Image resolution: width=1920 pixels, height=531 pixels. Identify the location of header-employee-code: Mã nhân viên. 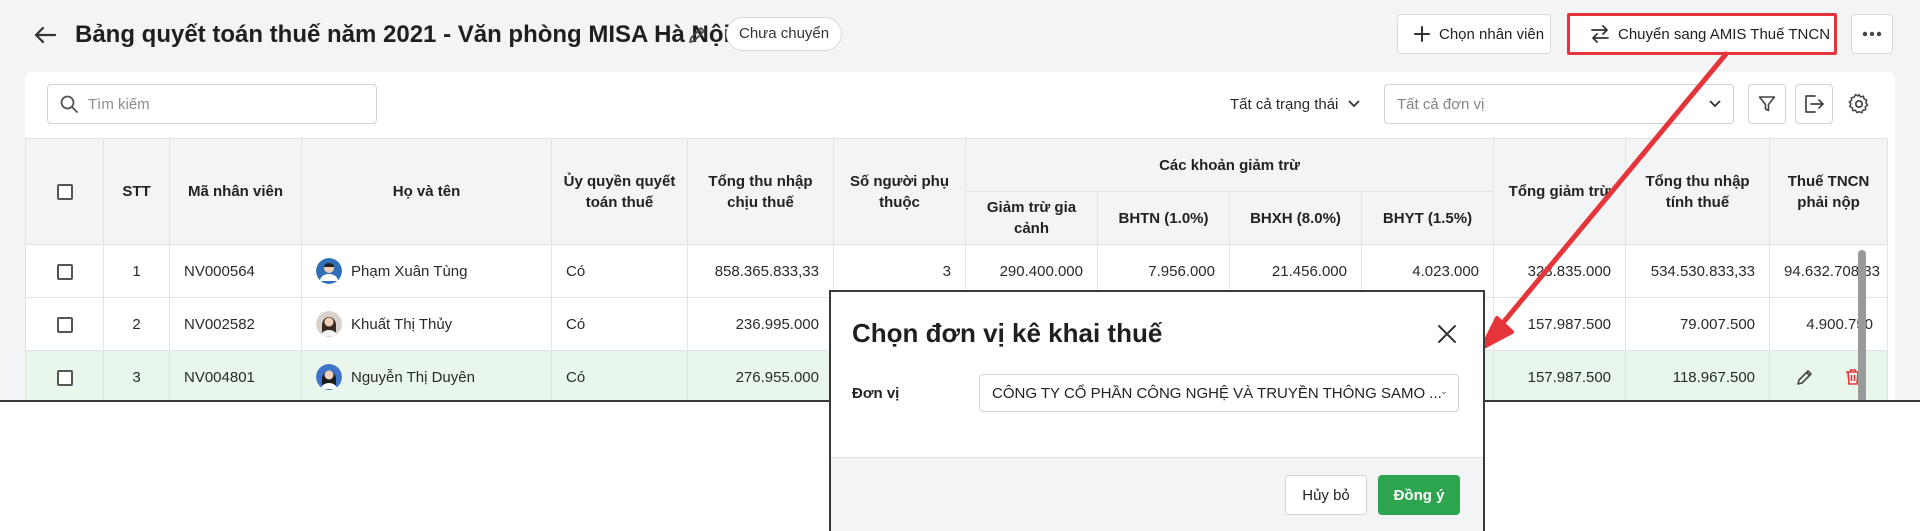
(235, 191).